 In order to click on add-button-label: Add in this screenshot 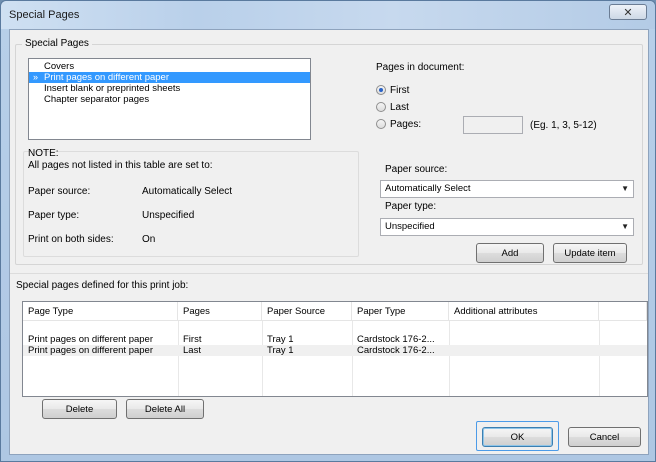, I will do `click(510, 253)`.